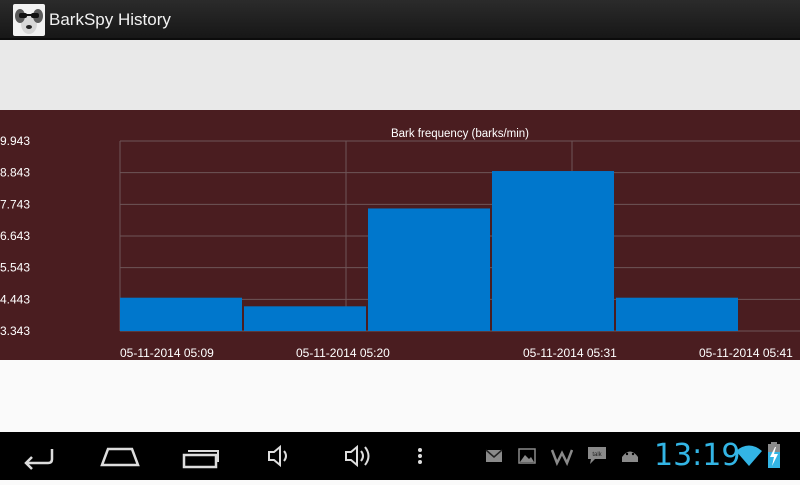 The height and width of the screenshot is (485, 800). What do you see at coordinates (343, 353) in the screenshot?
I see `x-tick-label: 05-11-2014 05:20` at bounding box center [343, 353].